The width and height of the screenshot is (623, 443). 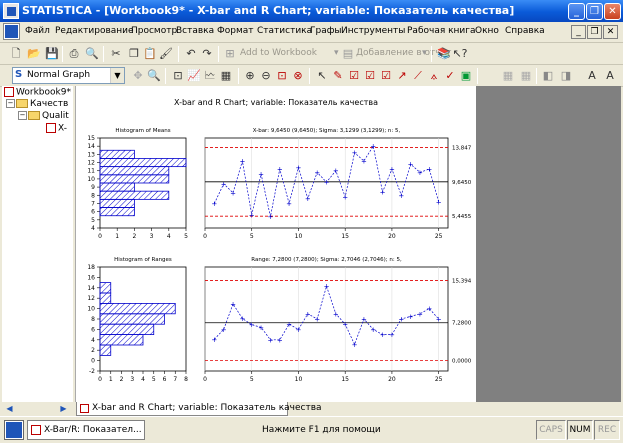 What do you see at coordinates (74, 54) in the screenshot?
I see `print-icon: ⎙` at bounding box center [74, 54].